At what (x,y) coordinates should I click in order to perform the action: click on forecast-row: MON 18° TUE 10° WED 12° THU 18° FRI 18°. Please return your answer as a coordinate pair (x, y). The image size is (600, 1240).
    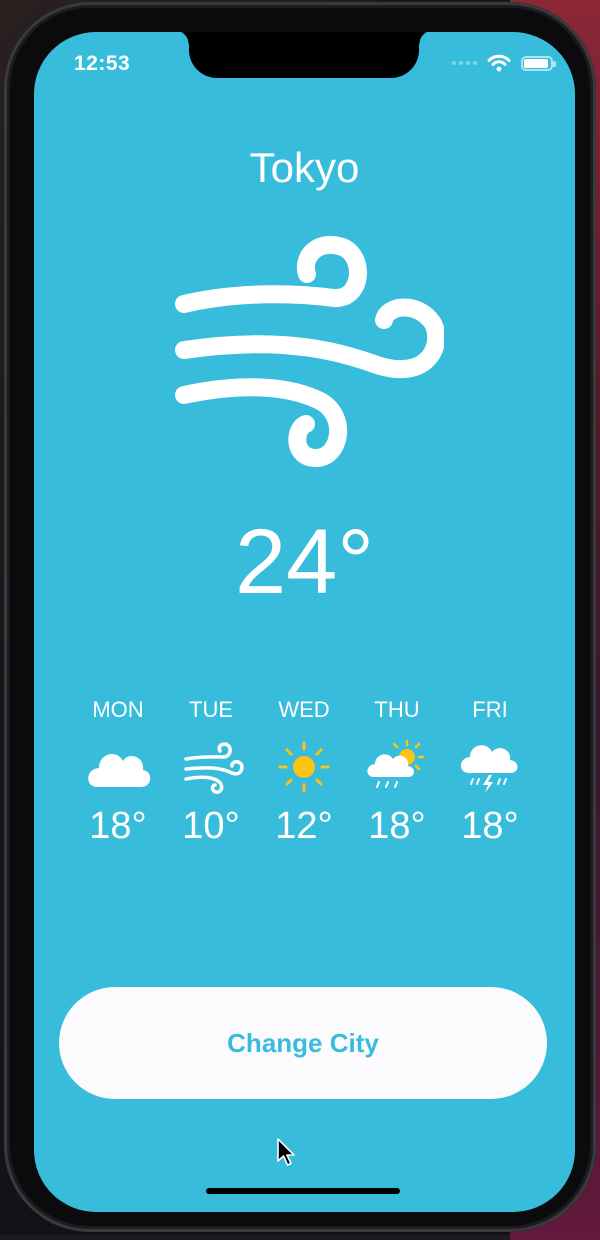
    Looking at the image, I should click on (304, 772).